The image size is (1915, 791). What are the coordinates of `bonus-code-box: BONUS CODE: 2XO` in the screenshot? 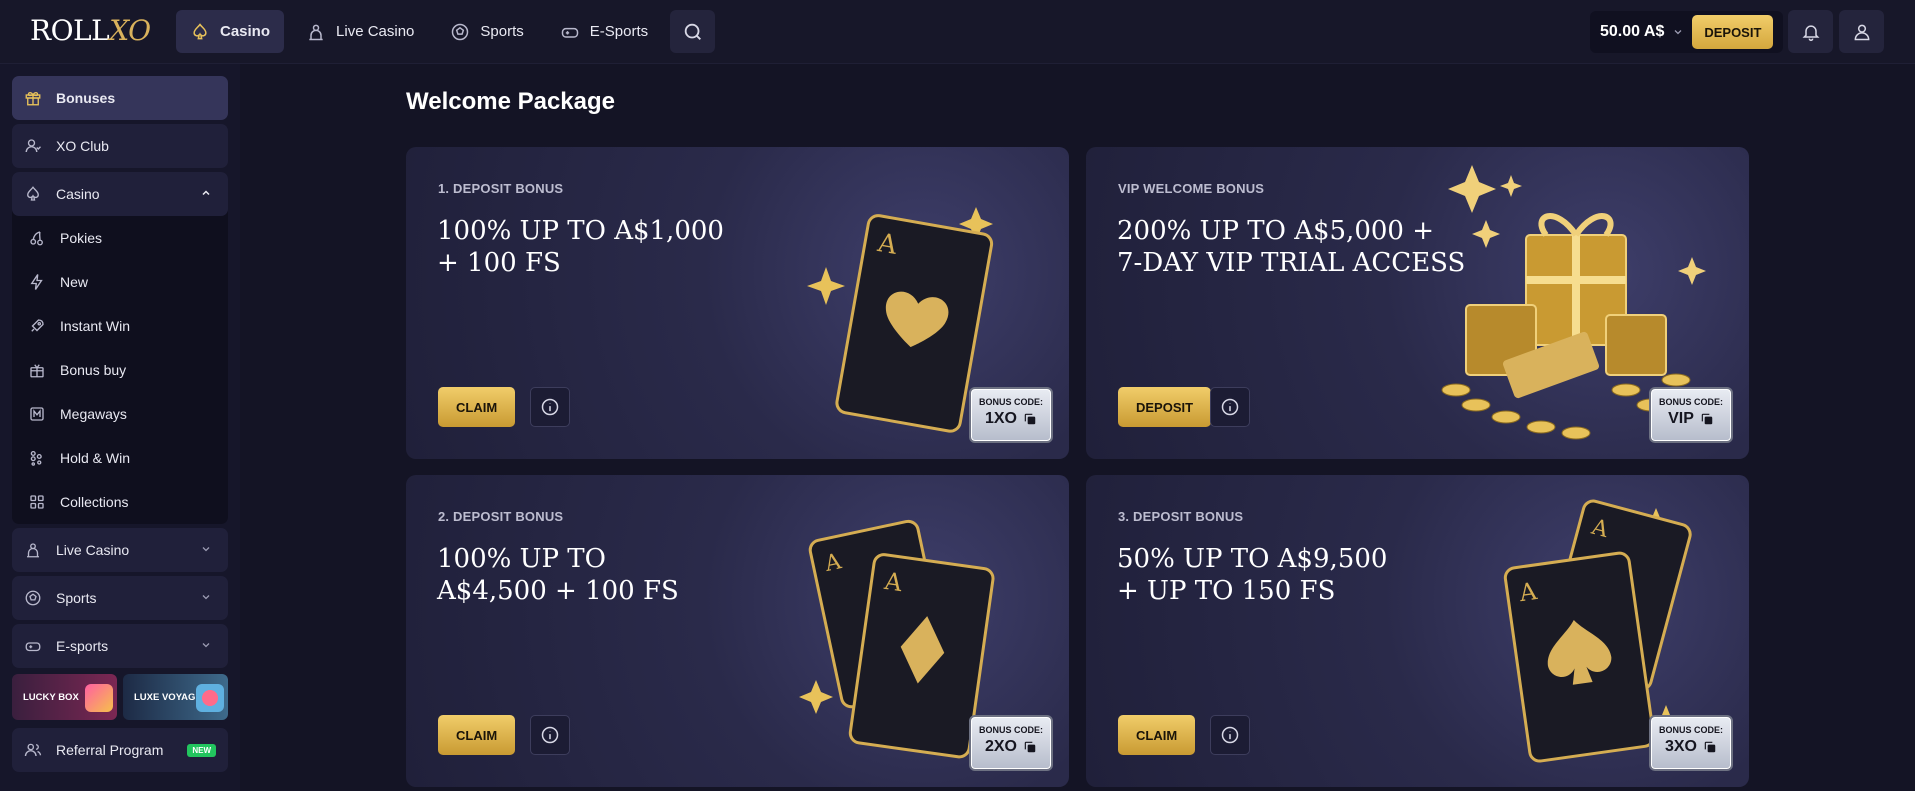 It's located at (1011, 743).